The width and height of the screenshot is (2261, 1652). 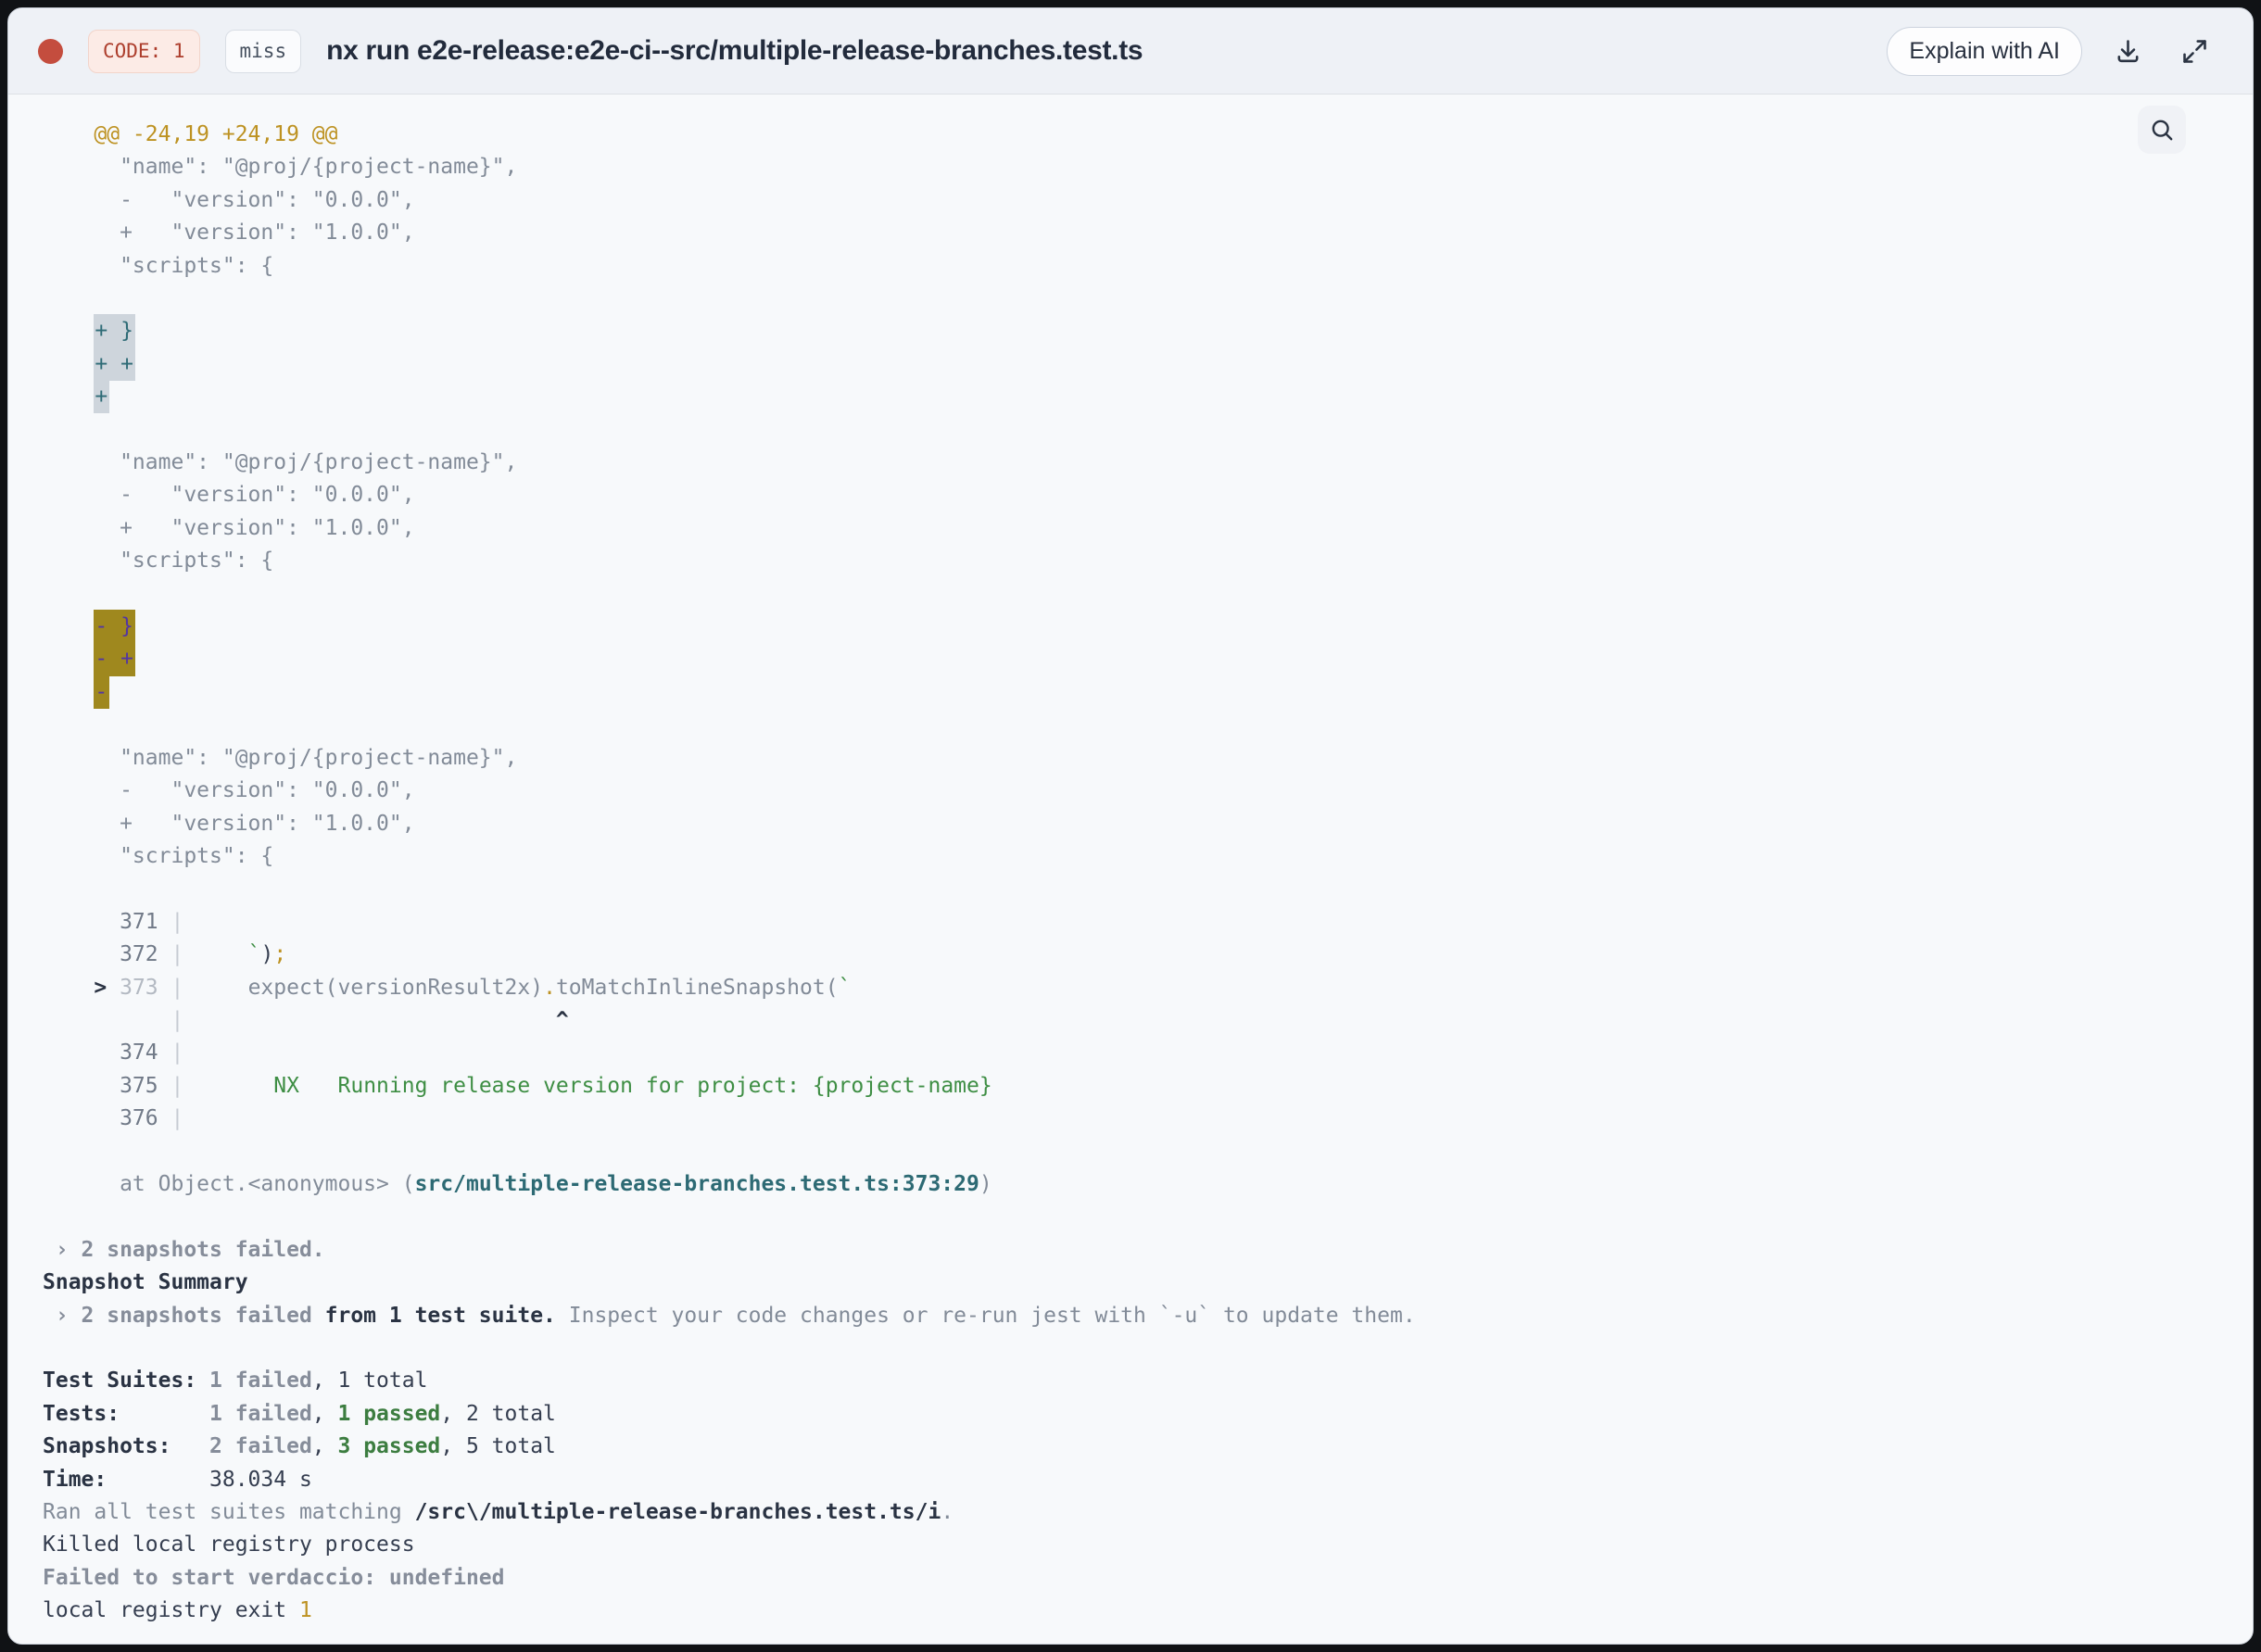 I want to click on log-segment: 375, so click(x=107, y=1086).